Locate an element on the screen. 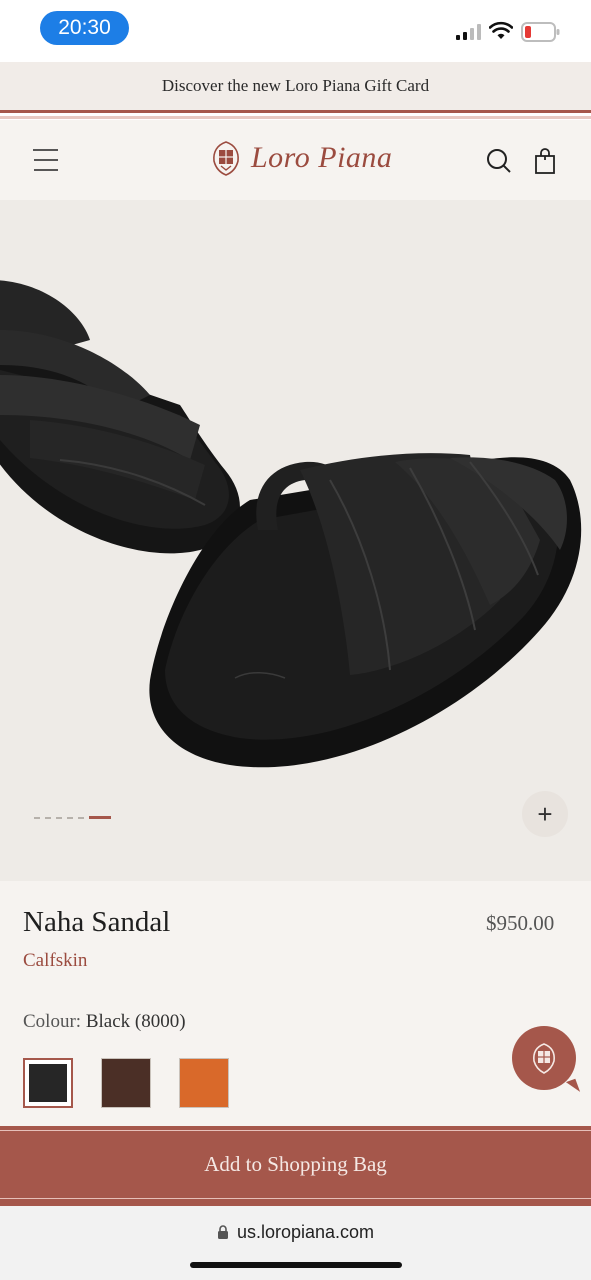 This screenshot has height=1280, width=591. promo-banner: Discover the new Loro Piana Gift Card is located at coordinates (295, 86).